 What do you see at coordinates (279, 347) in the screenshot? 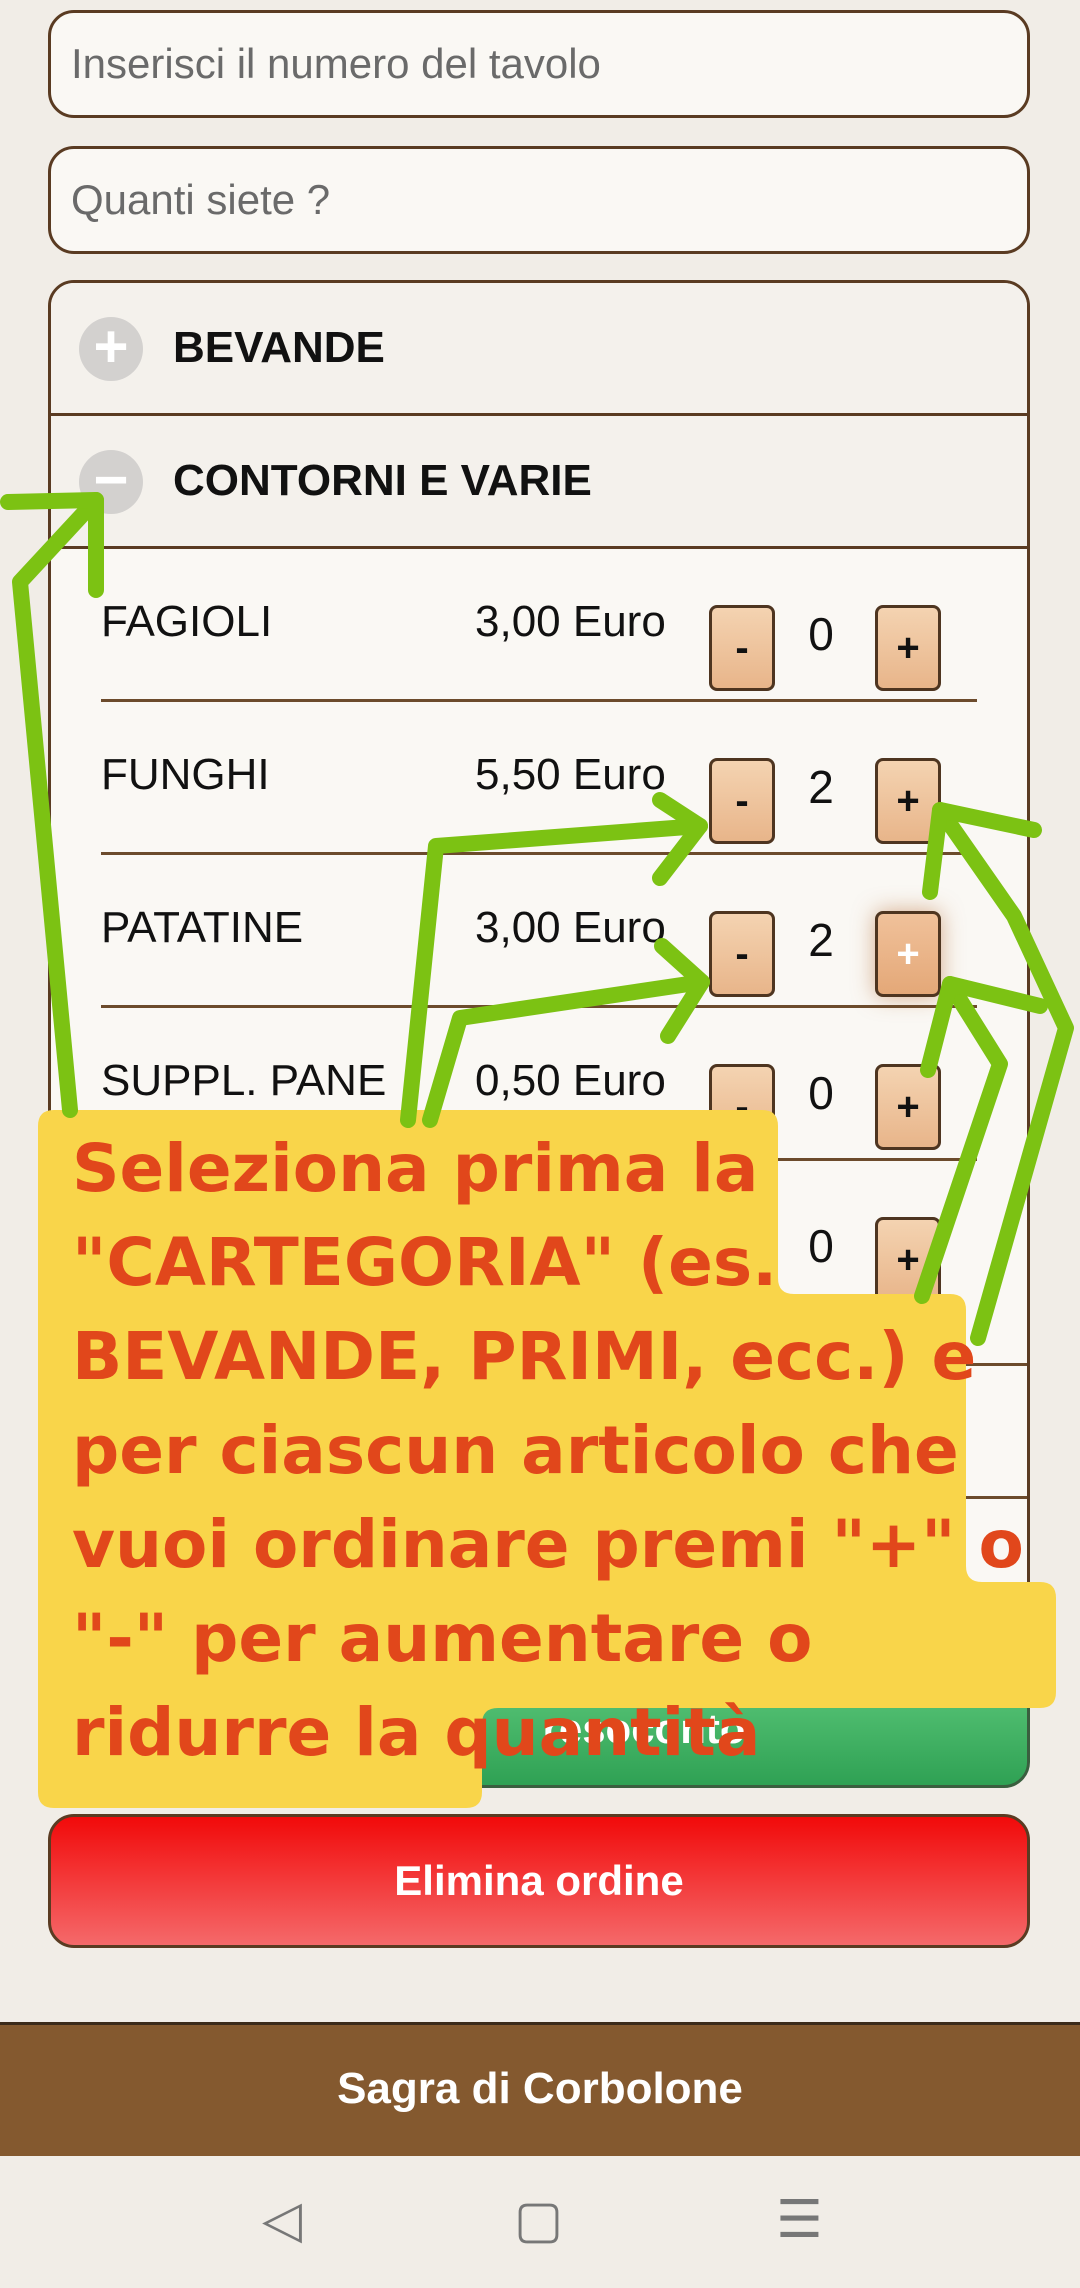
I see `category-label: BEVANDE` at bounding box center [279, 347].